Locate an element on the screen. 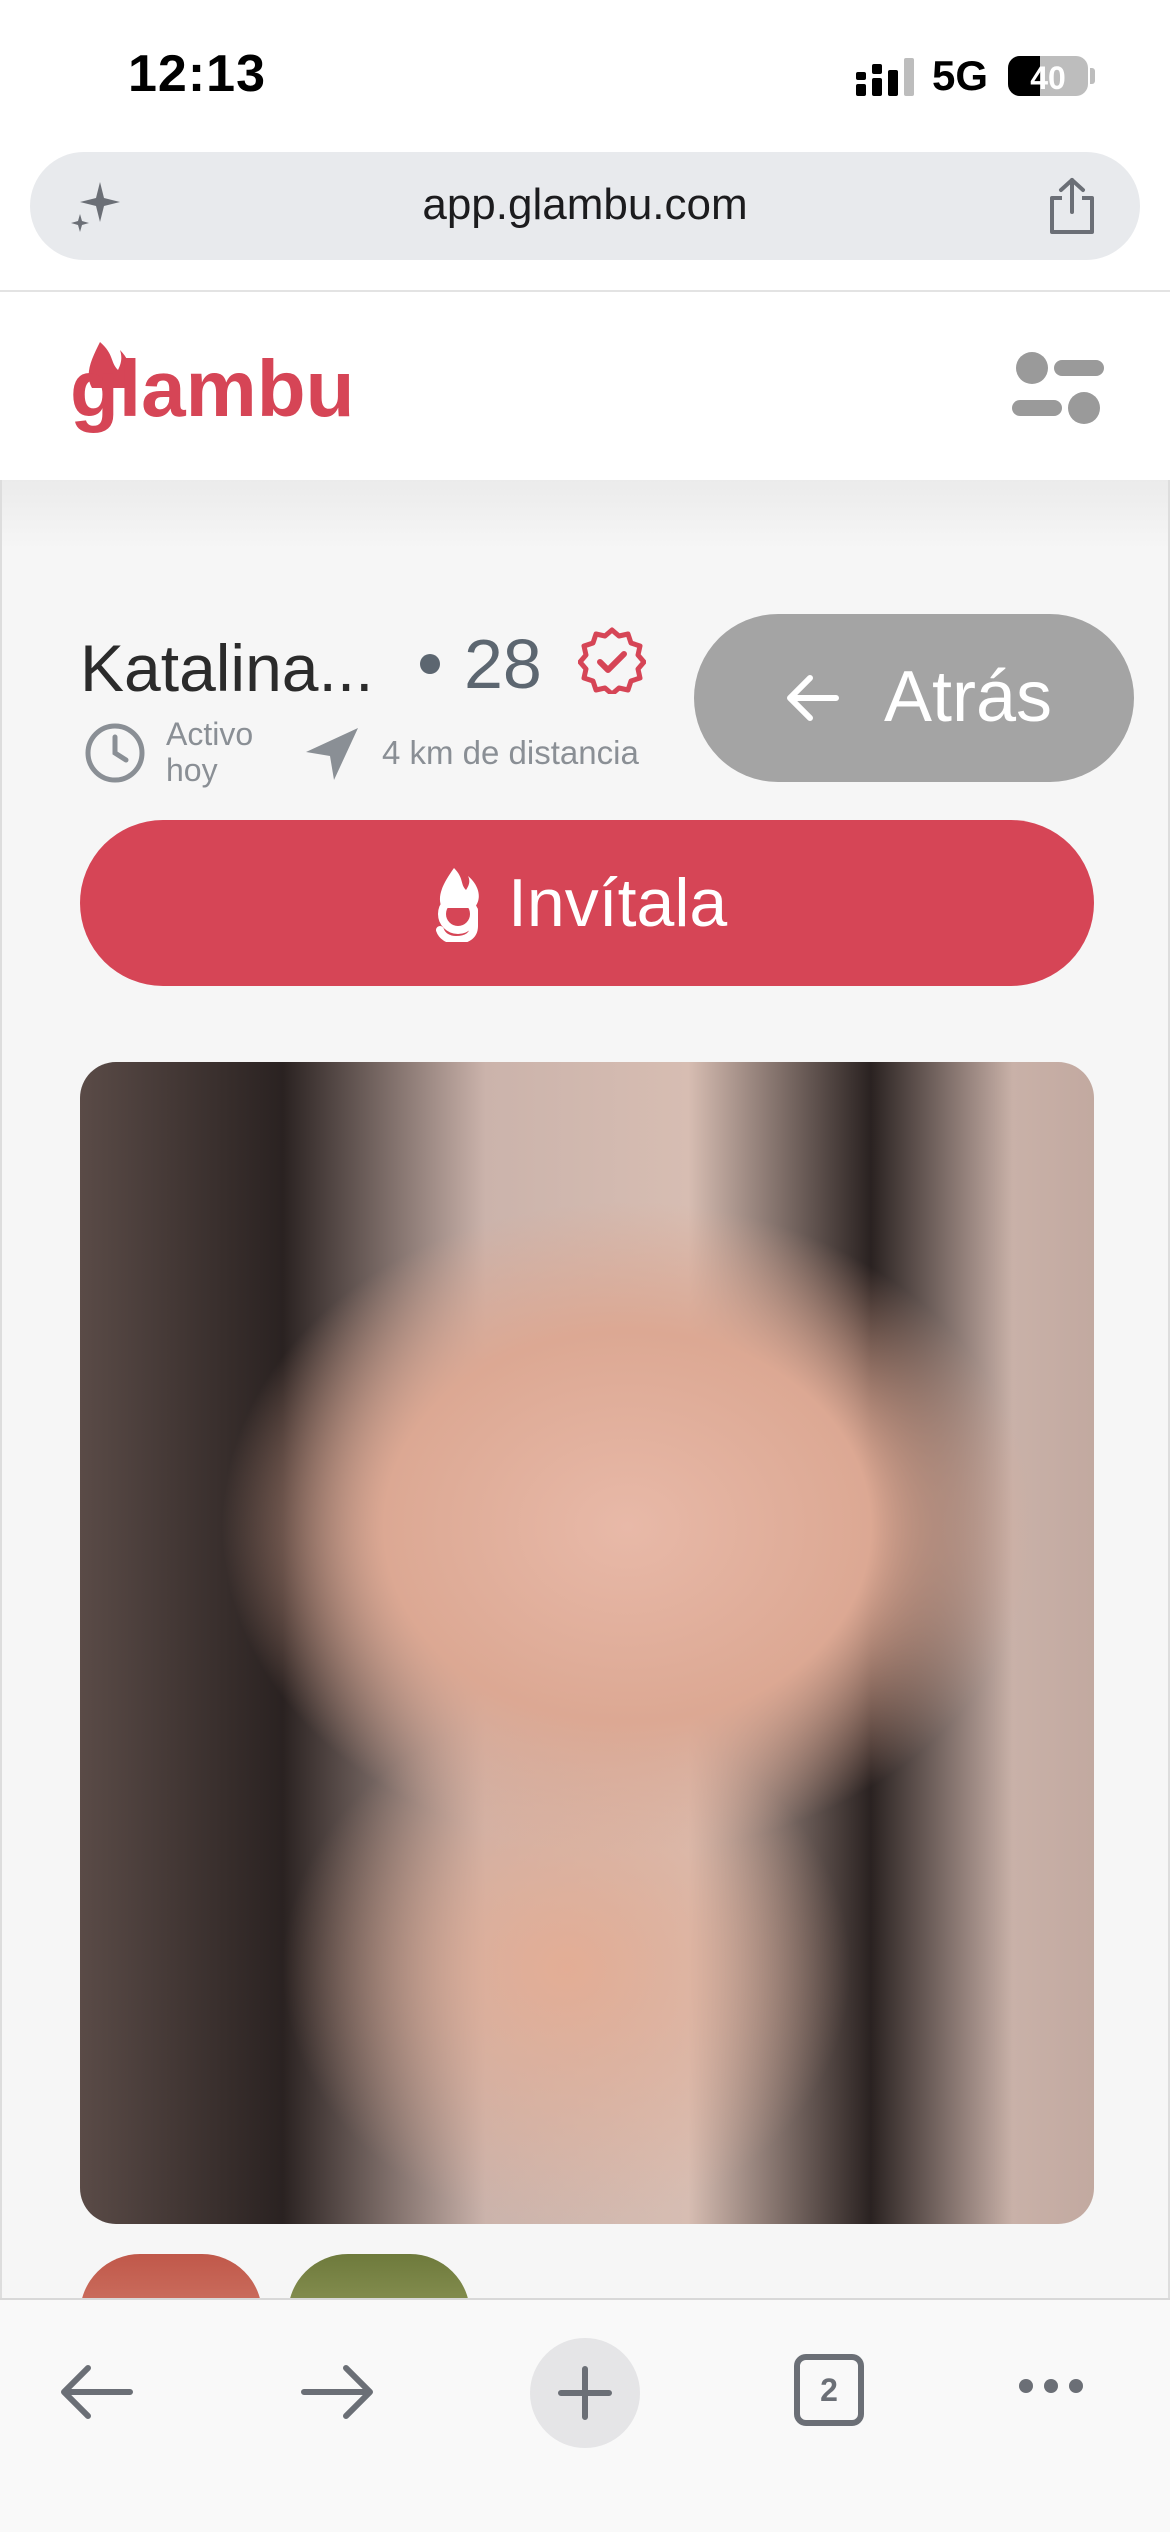 The image size is (1170, 2532). glambu-logo: glambu is located at coordinates (235, 389).